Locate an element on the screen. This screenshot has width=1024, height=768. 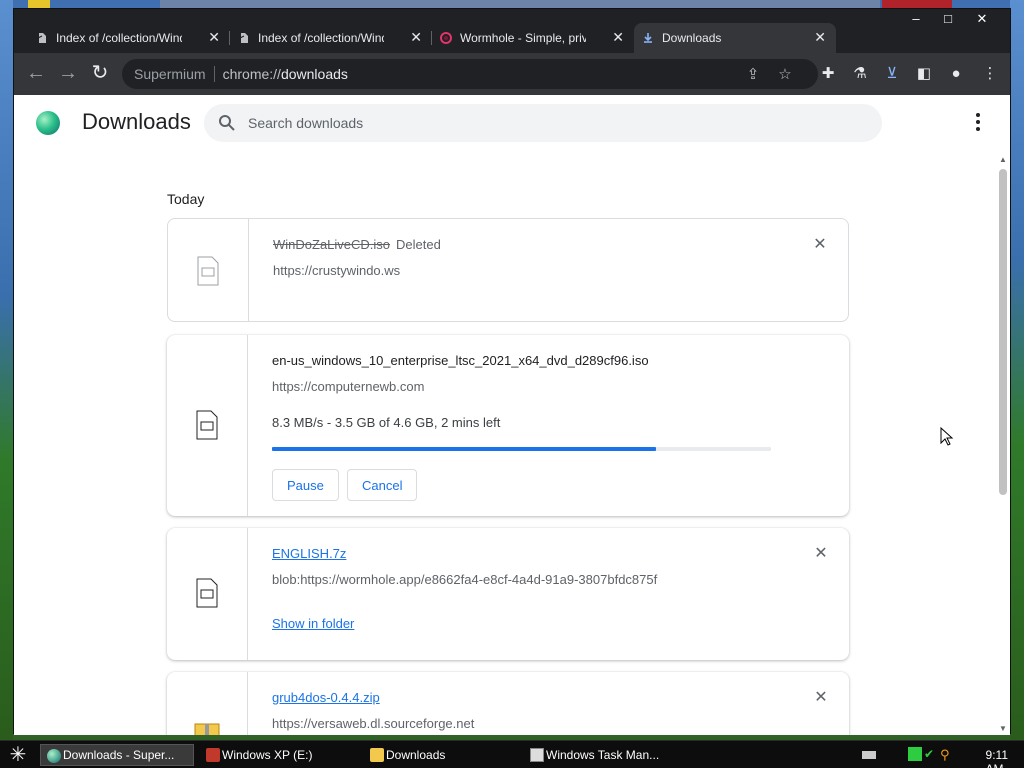
taskbar-item-label: Windows XP (E:) is located at coordinates (267, 755).